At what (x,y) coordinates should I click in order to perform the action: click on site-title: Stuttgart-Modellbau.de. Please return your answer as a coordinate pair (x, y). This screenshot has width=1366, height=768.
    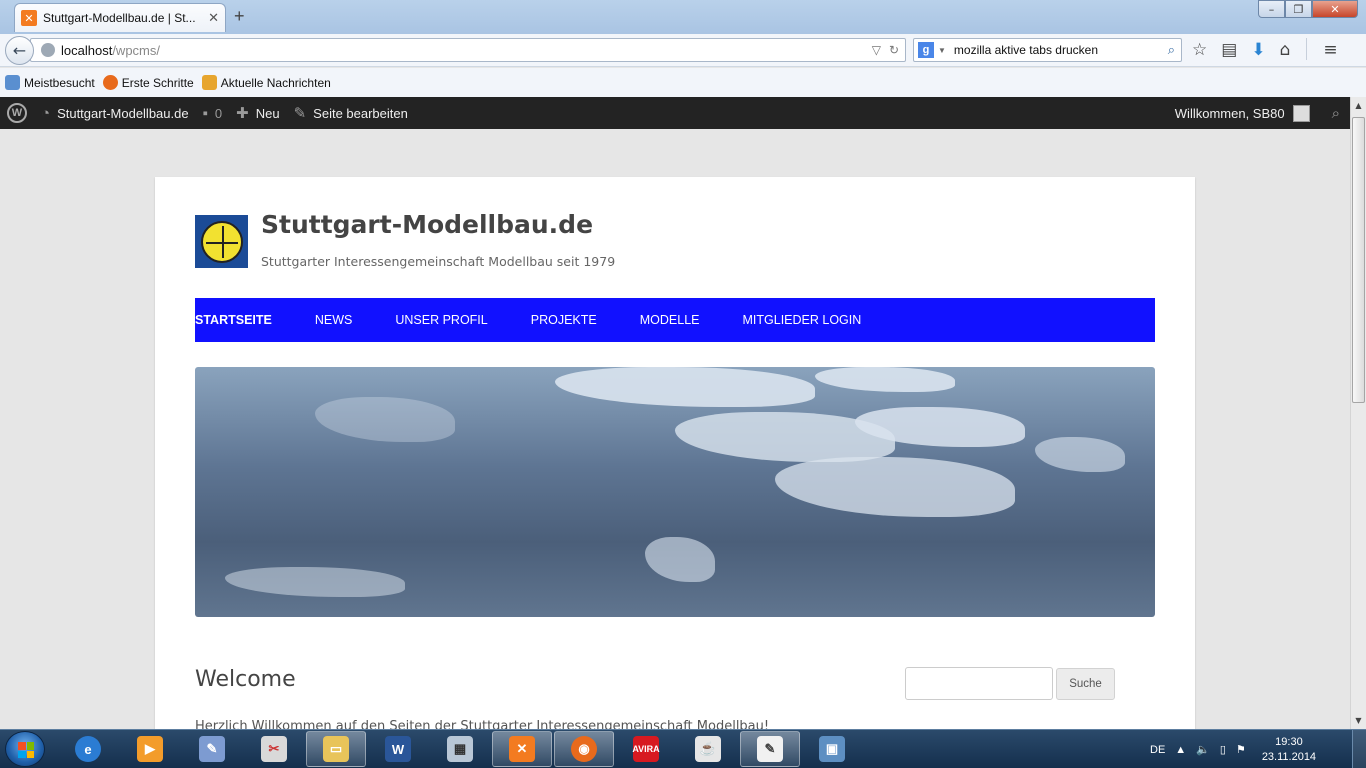
    Looking at the image, I should click on (427, 224).